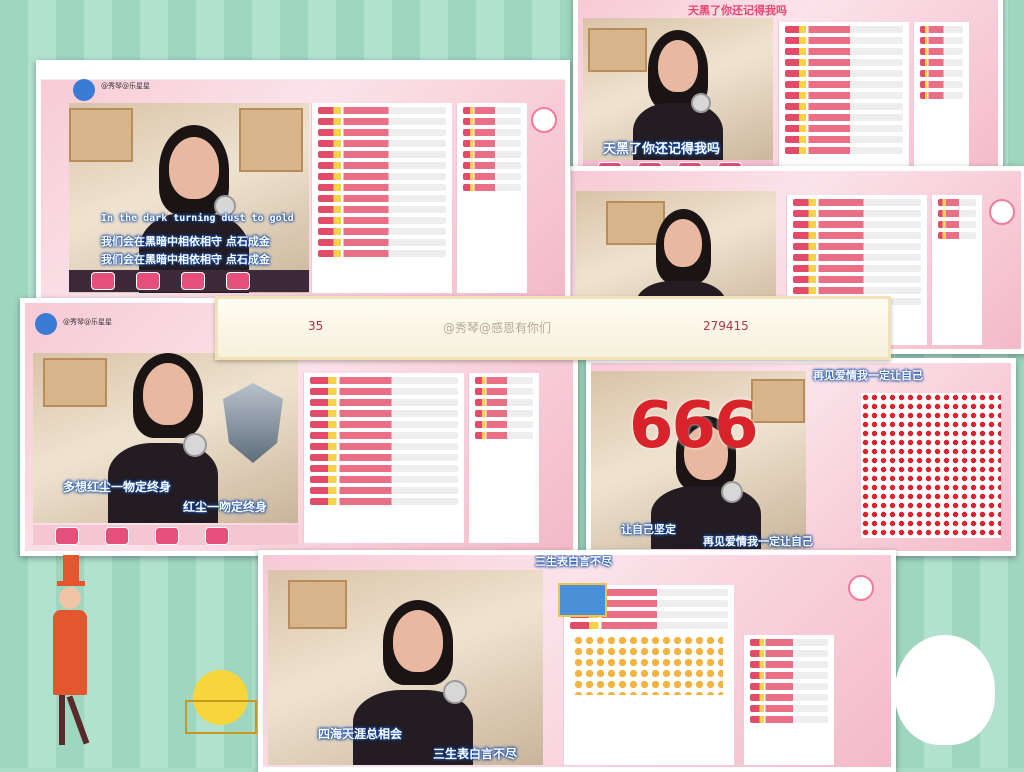 This screenshot has height=772, width=1024. I want to click on lyric-caption: 天黑了你还记得我吗, so click(662, 149).